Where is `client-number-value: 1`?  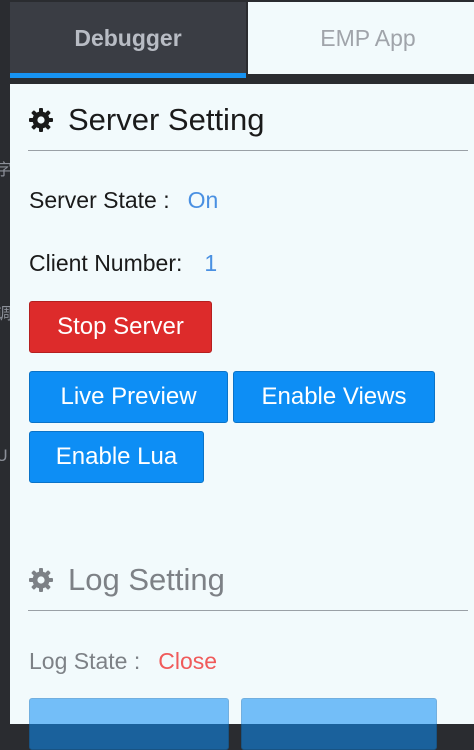 client-number-value: 1 is located at coordinates (211, 263).